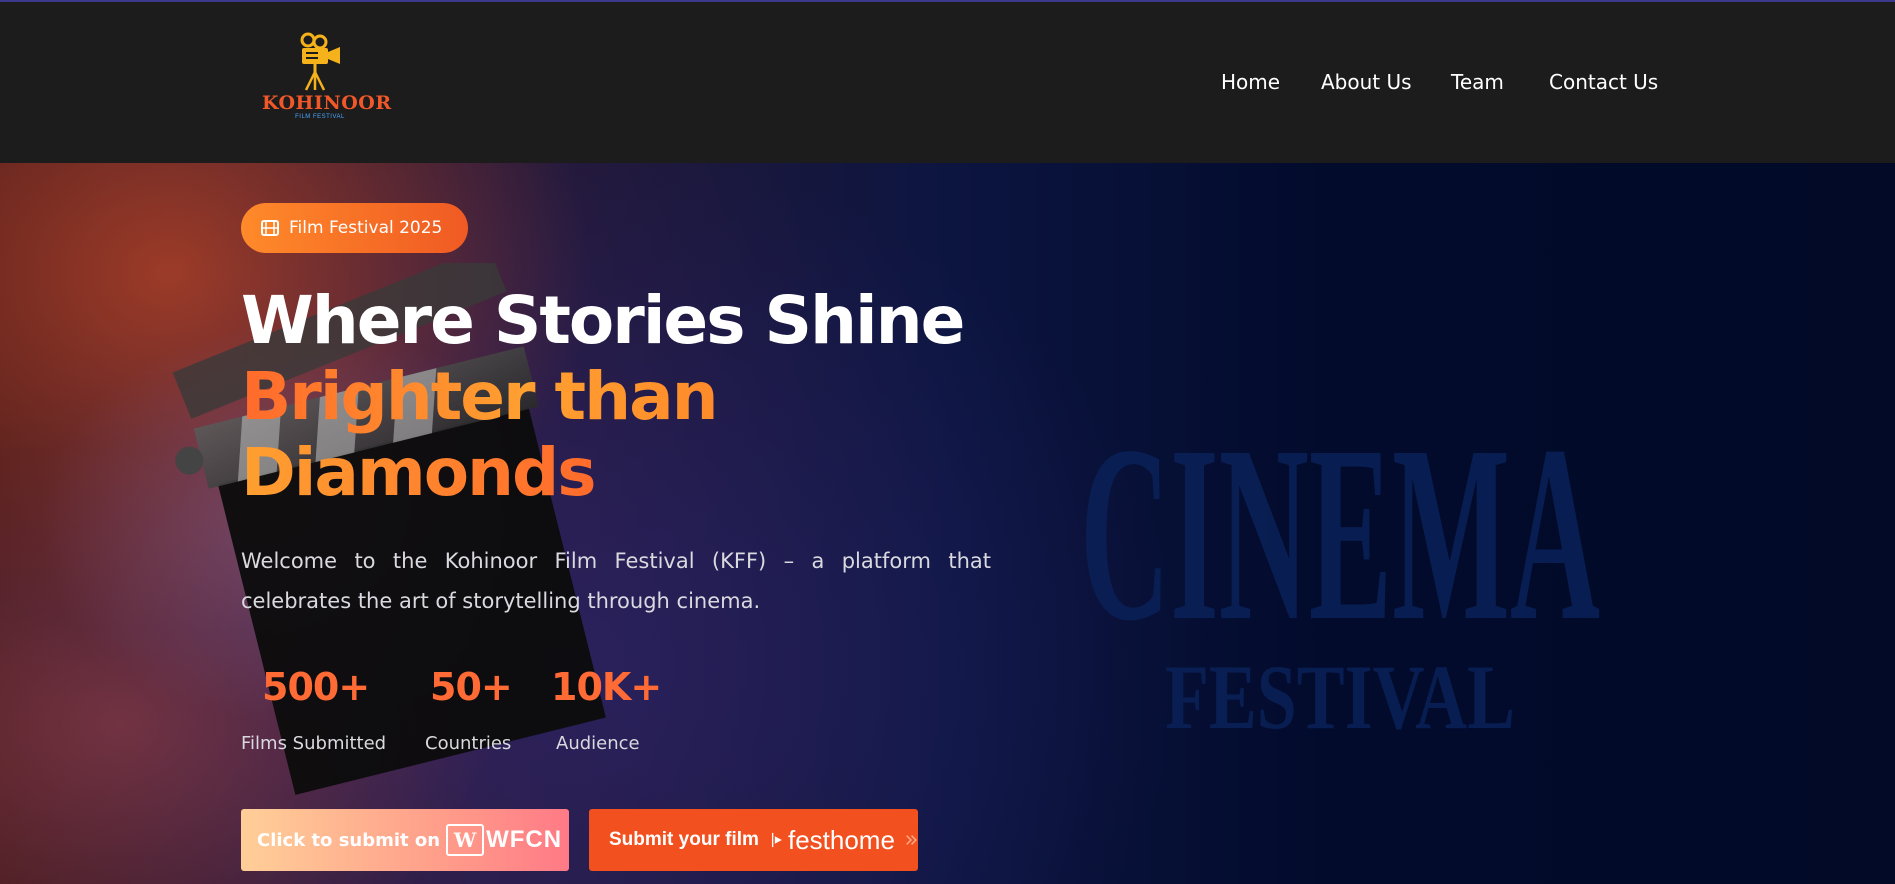 The height and width of the screenshot is (884, 1895). Describe the element at coordinates (465, 840) in the screenshot. I see `wfcn-logo-icon: W` at that location.